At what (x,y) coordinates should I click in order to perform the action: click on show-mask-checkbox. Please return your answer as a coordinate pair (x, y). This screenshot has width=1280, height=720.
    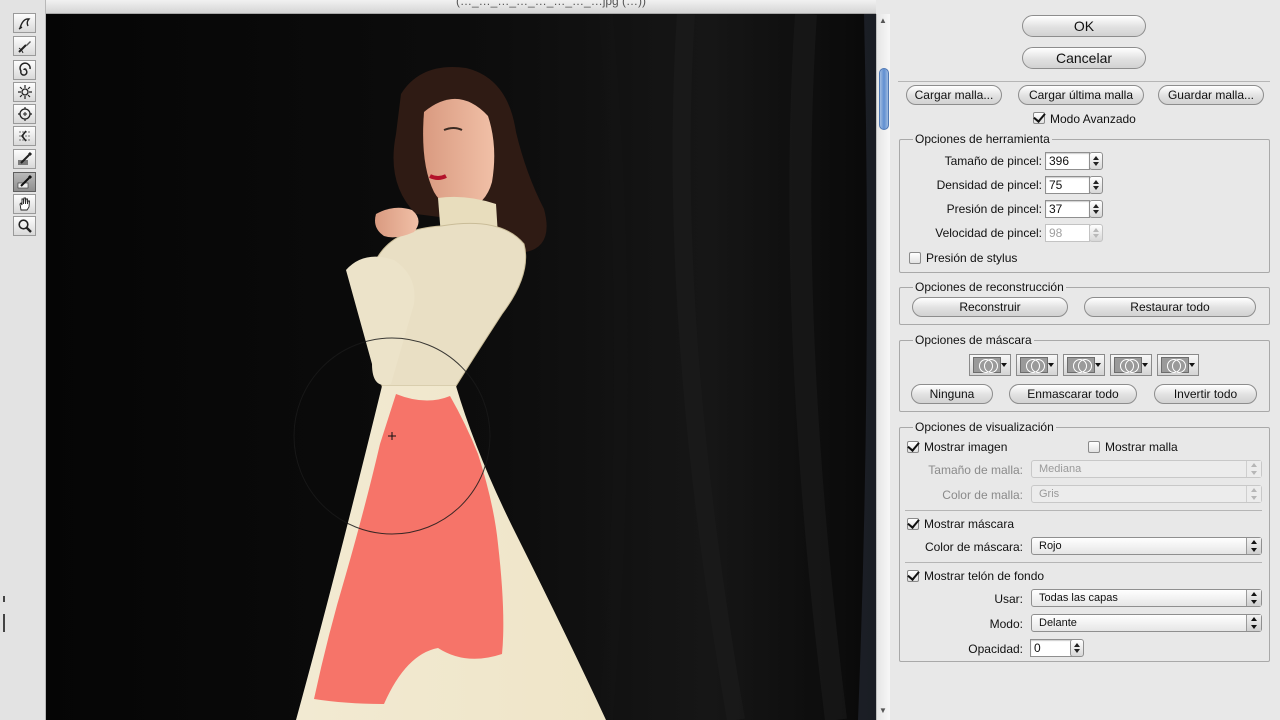
    Looking at the image, I should click on (913, 524).